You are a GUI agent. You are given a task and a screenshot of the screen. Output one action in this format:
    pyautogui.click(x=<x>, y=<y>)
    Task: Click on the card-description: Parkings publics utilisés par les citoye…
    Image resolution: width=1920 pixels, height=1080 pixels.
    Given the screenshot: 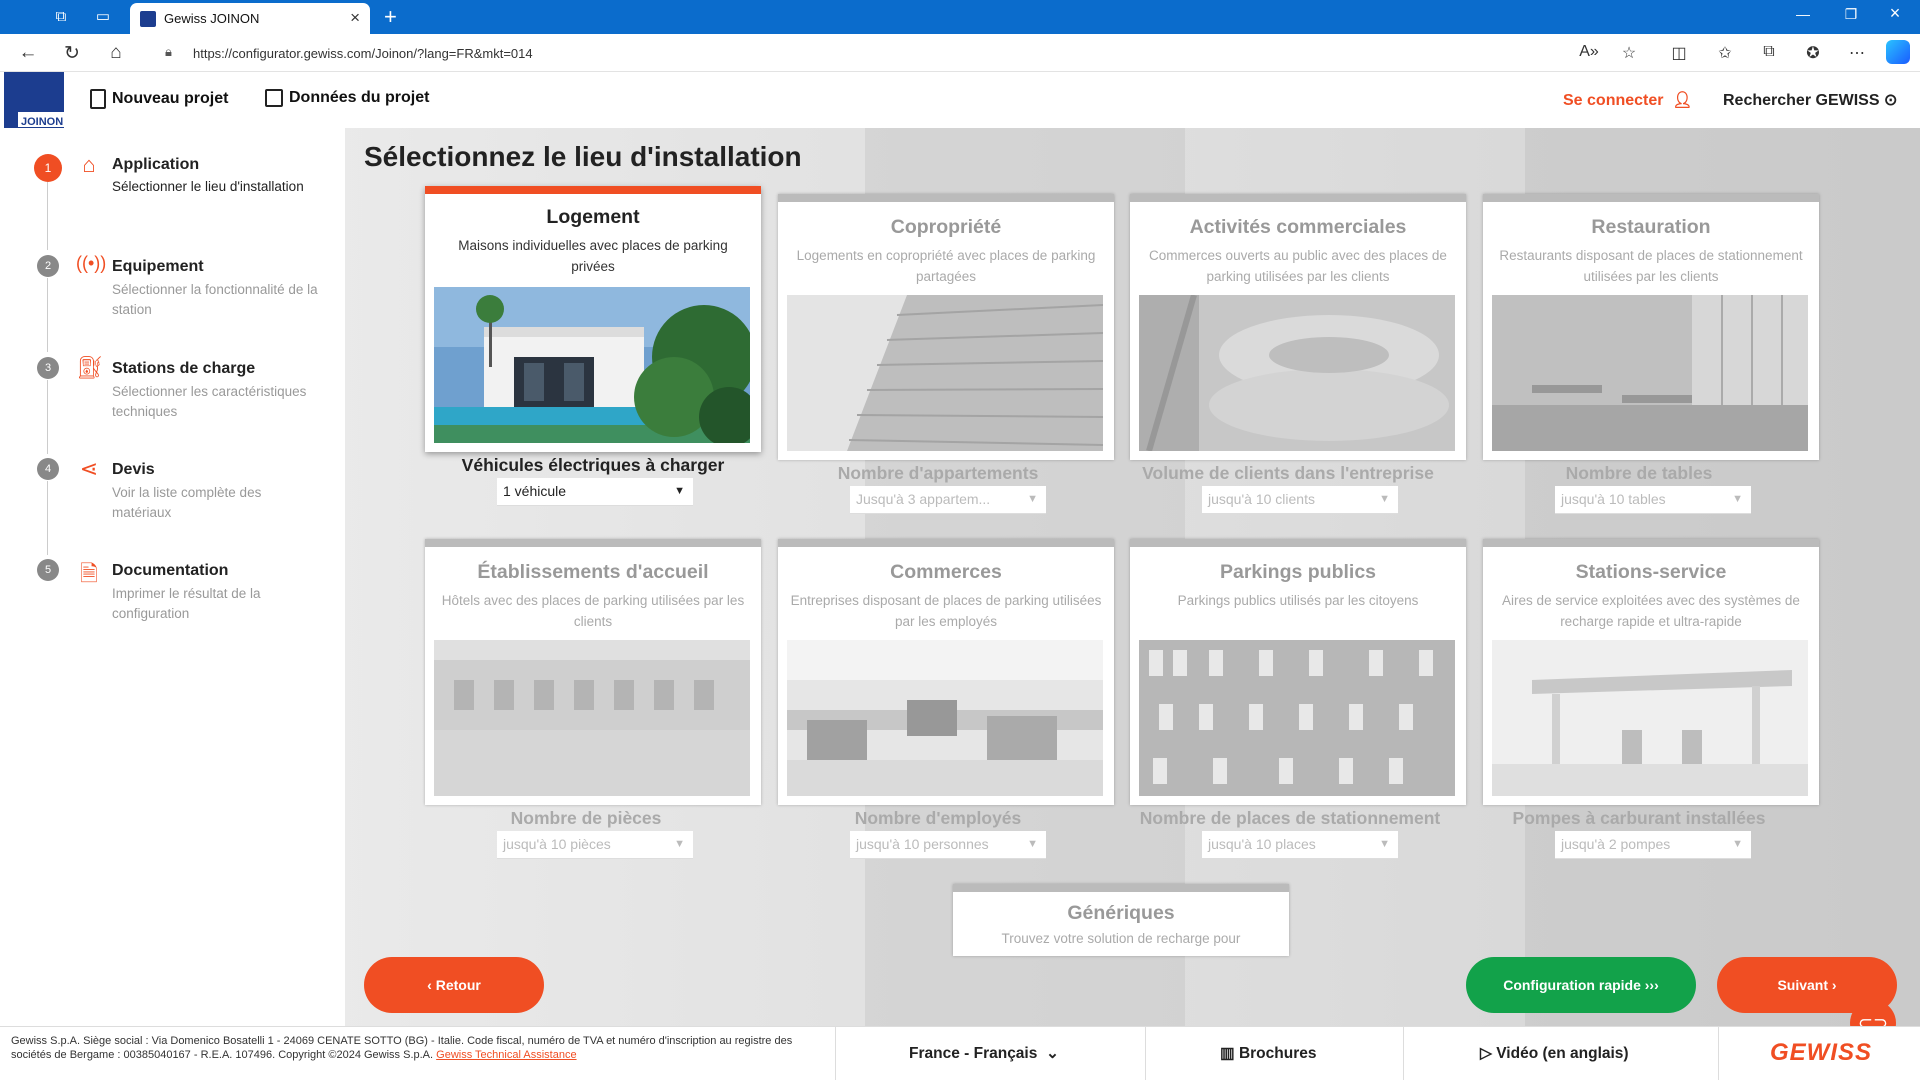 What is the action you would take?
    pyautogui.click(x=1298, y=600)
    